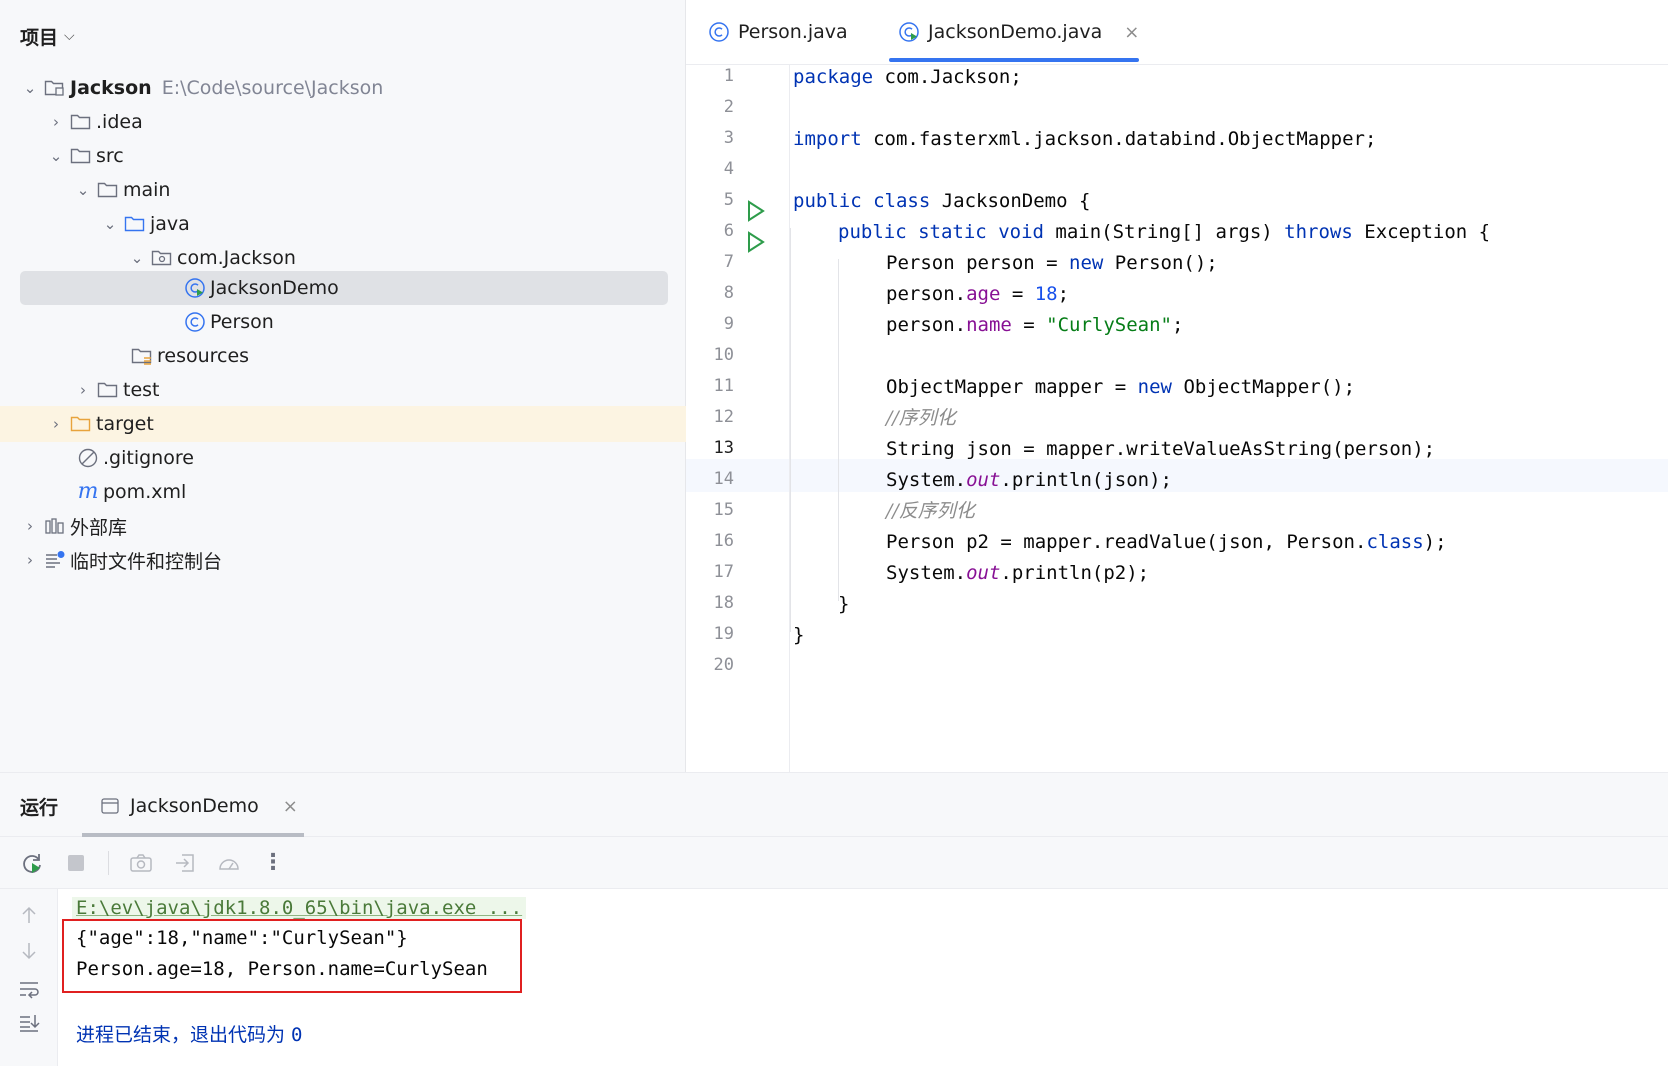 The image size is (1668, 1066). What do you see at coordinates (148, 458) in the screenshot?
I see `tree-item-label: .gitignore` at bounding box center [148, 458].